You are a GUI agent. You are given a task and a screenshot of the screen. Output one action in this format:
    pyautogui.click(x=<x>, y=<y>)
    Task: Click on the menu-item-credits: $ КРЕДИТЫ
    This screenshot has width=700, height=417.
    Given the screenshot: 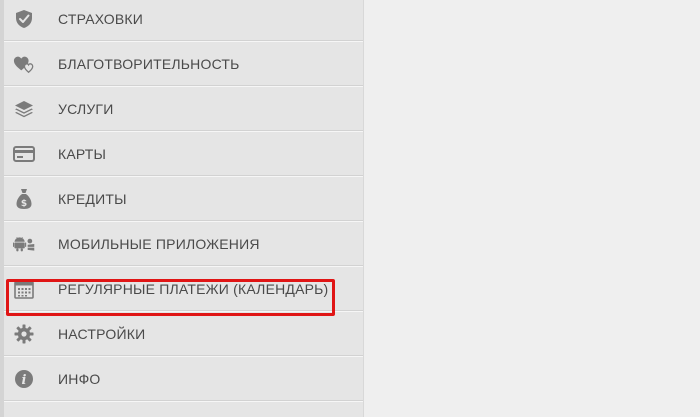 What is the action you would take?
    pyautogui.click(x=183, y=199)
    